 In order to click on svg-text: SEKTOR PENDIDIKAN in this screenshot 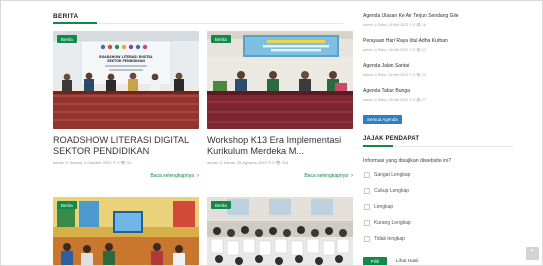, I will do `click(126, 61)`.